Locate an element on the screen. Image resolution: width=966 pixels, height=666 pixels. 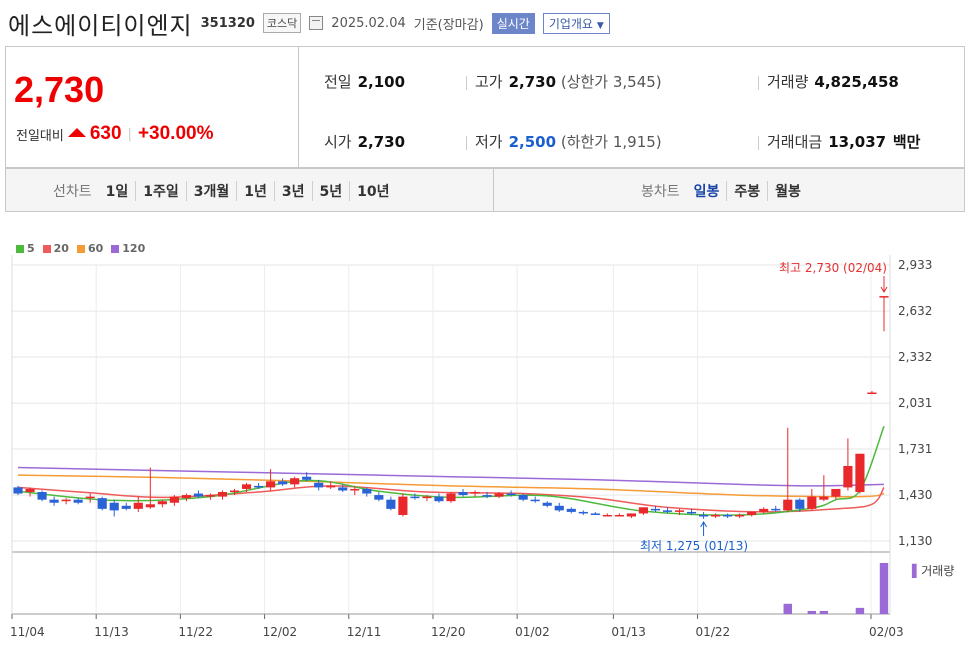
x-tick-label: 12/20 is located at coordinates (448, 632).